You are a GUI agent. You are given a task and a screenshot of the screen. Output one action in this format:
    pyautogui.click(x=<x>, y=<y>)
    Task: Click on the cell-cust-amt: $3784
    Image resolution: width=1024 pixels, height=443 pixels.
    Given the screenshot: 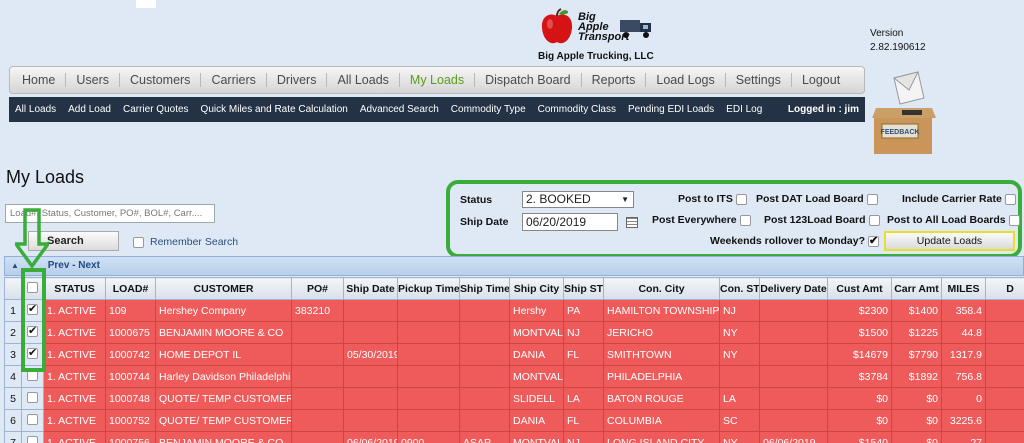 What is the action you would take?
    pyautogui.click(x=859, y=376)
    